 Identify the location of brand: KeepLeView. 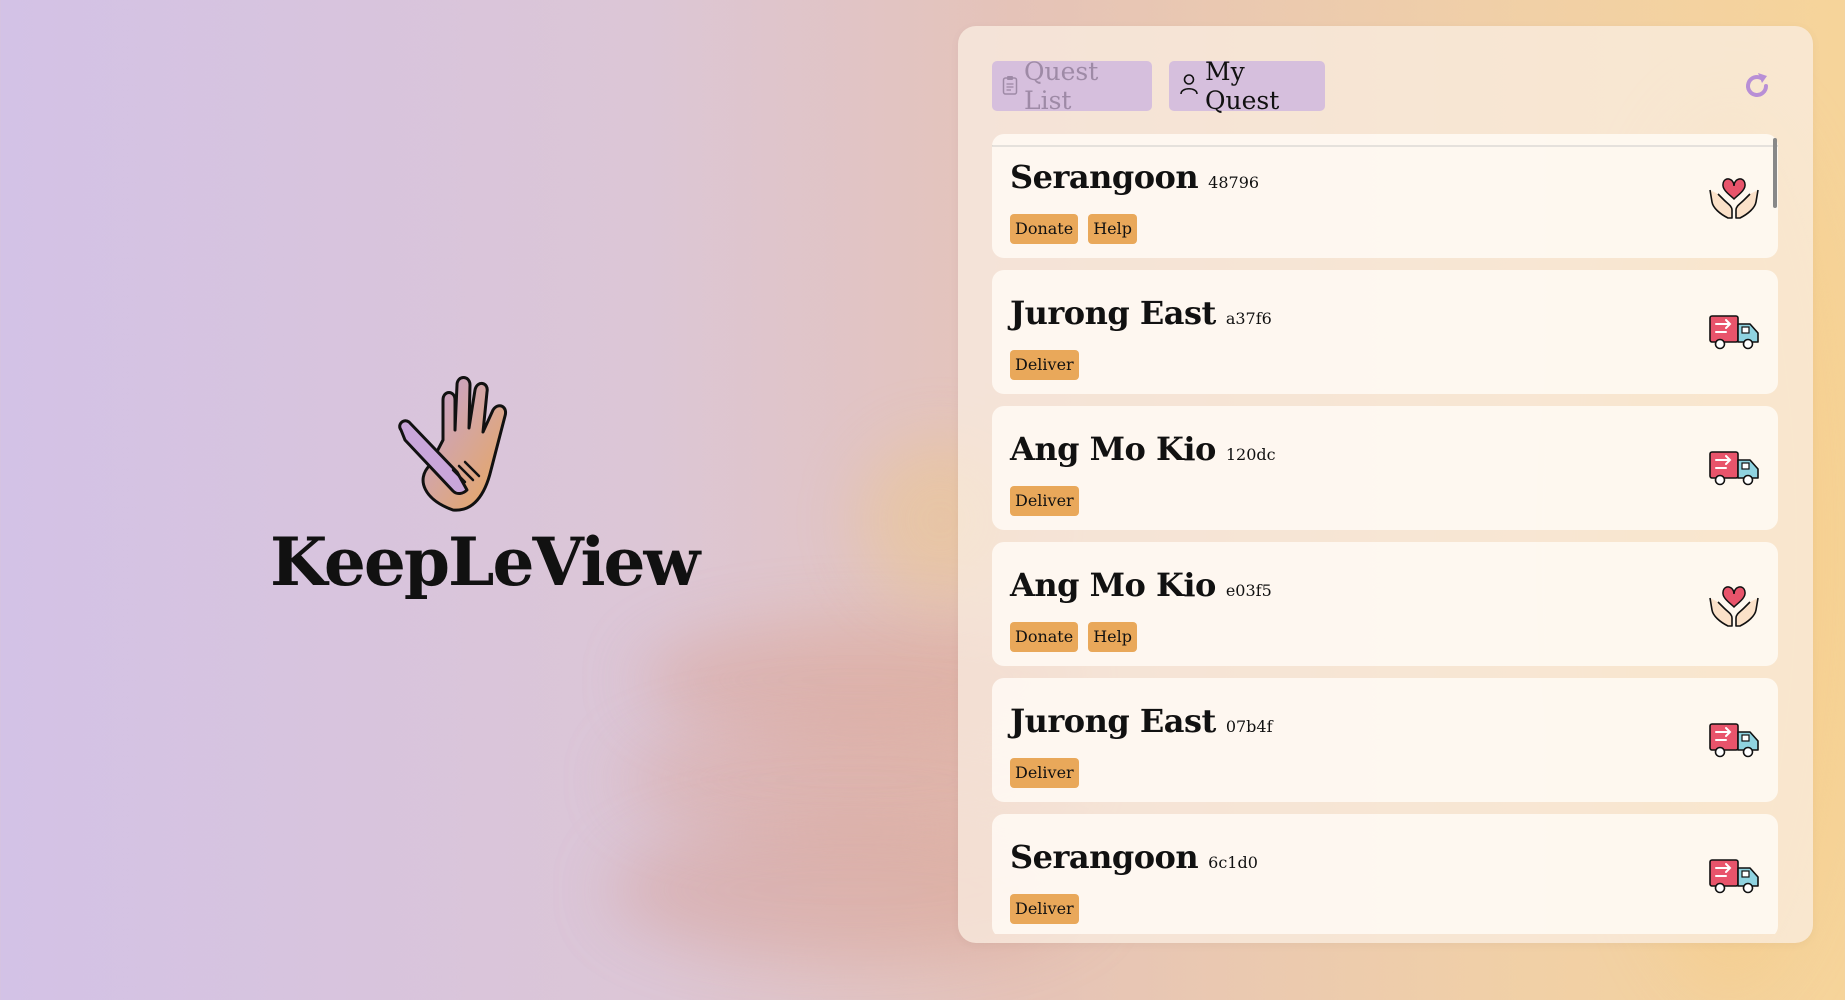
(485, 485).